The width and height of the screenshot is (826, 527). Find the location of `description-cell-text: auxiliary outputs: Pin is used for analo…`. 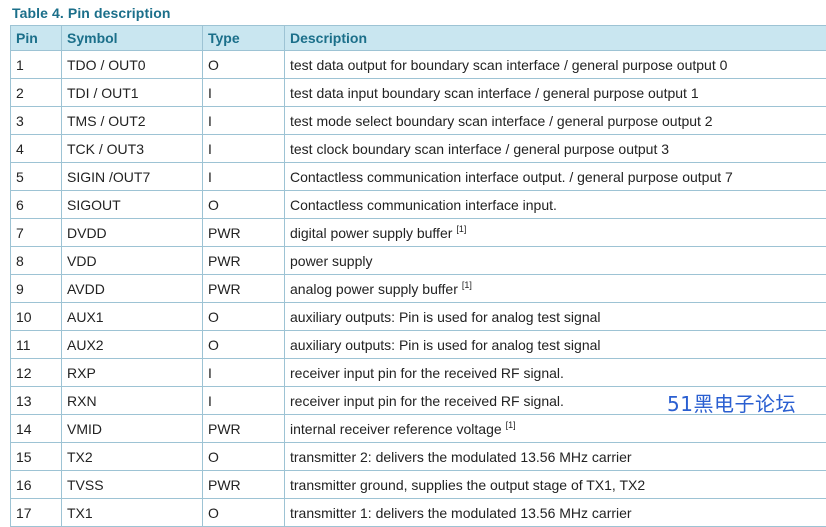

description-cell-text: auxiliary outputs: Pin is used for analo… is located at coordinates (445, 344).